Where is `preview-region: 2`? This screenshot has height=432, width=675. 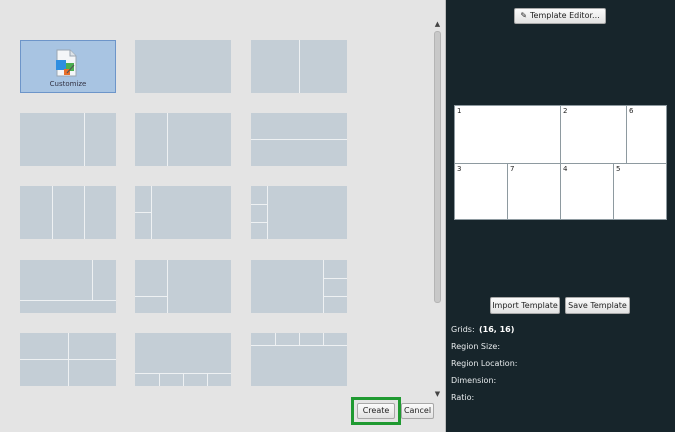
preview-region: 2 is located at coordinates (593, 134).